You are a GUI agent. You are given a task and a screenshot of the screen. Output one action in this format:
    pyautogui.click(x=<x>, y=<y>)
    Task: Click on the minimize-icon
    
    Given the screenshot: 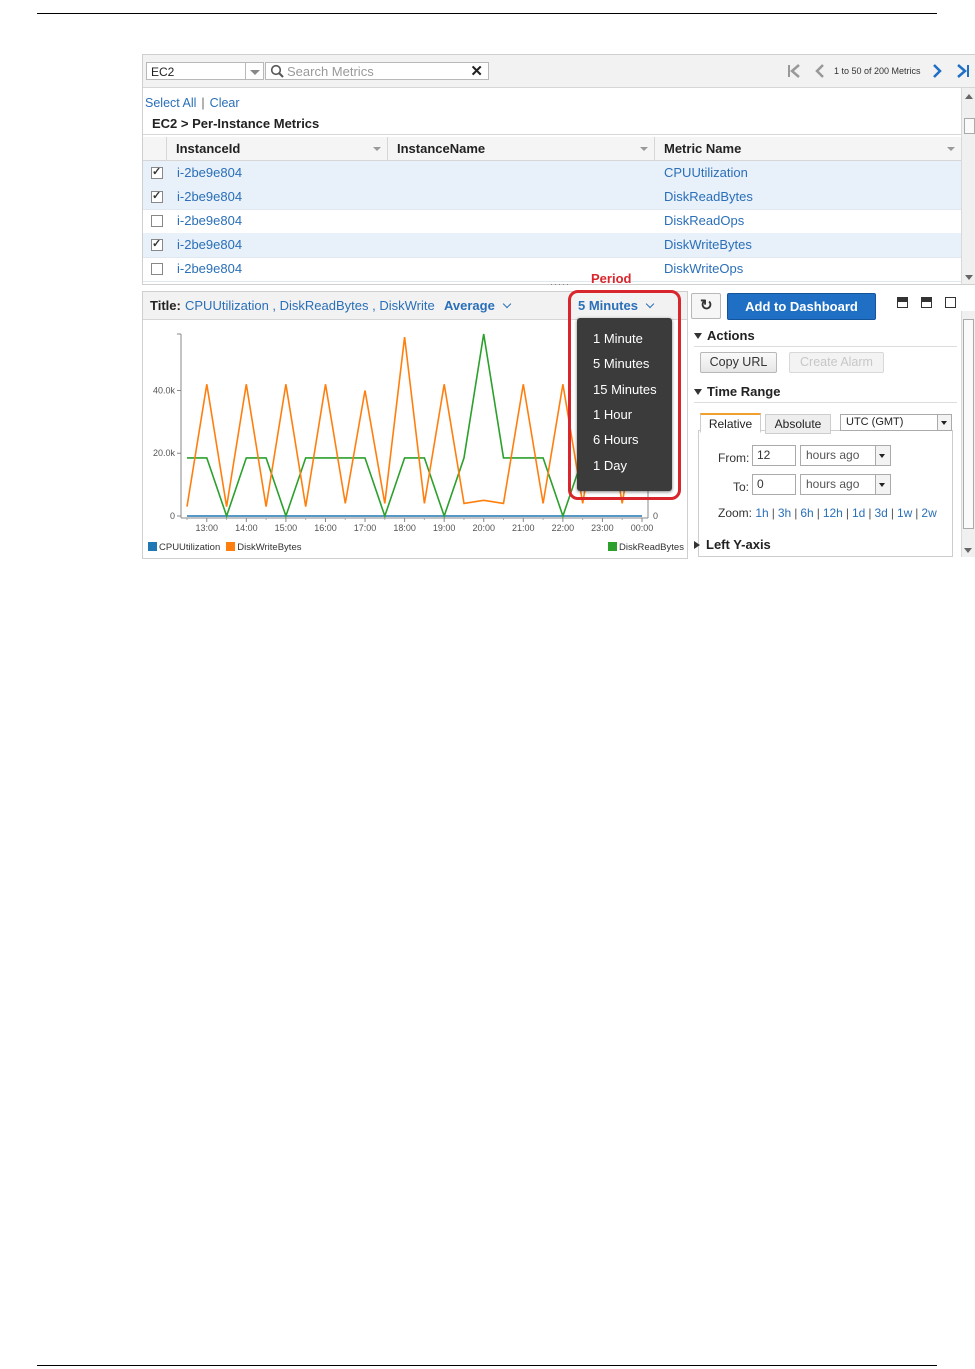 What is the action you would take?
    pyautogui.click(x=902, y=302)
    